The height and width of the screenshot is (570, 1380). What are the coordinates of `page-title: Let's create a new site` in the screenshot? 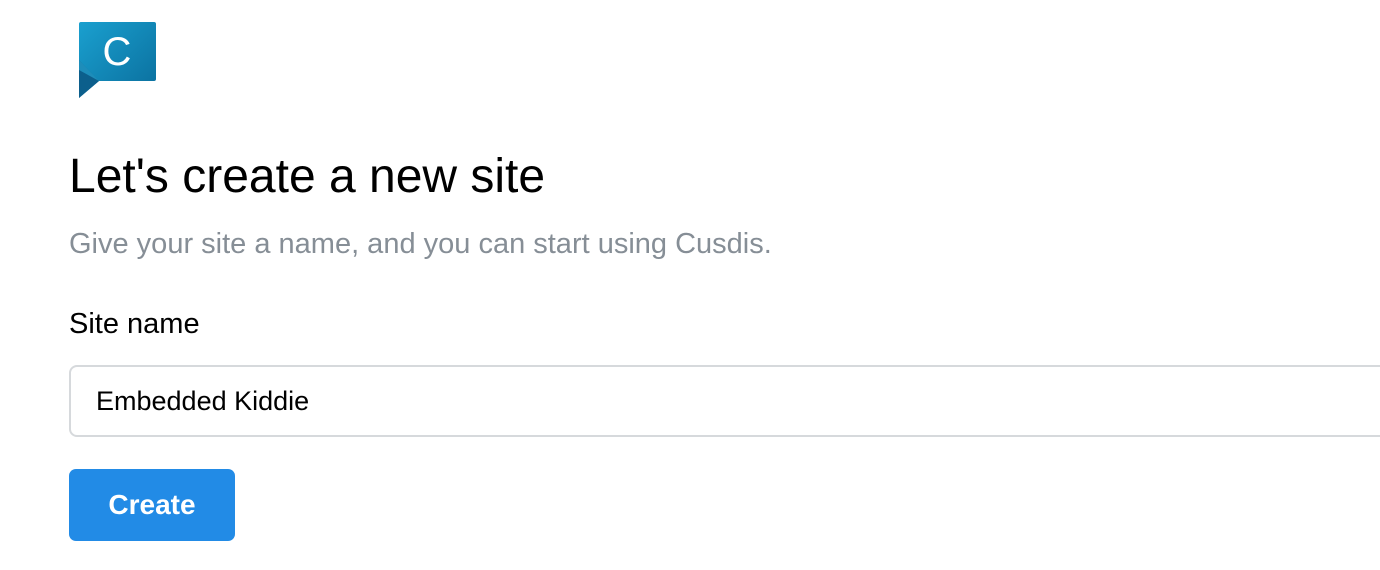 It's located at (307, 176).